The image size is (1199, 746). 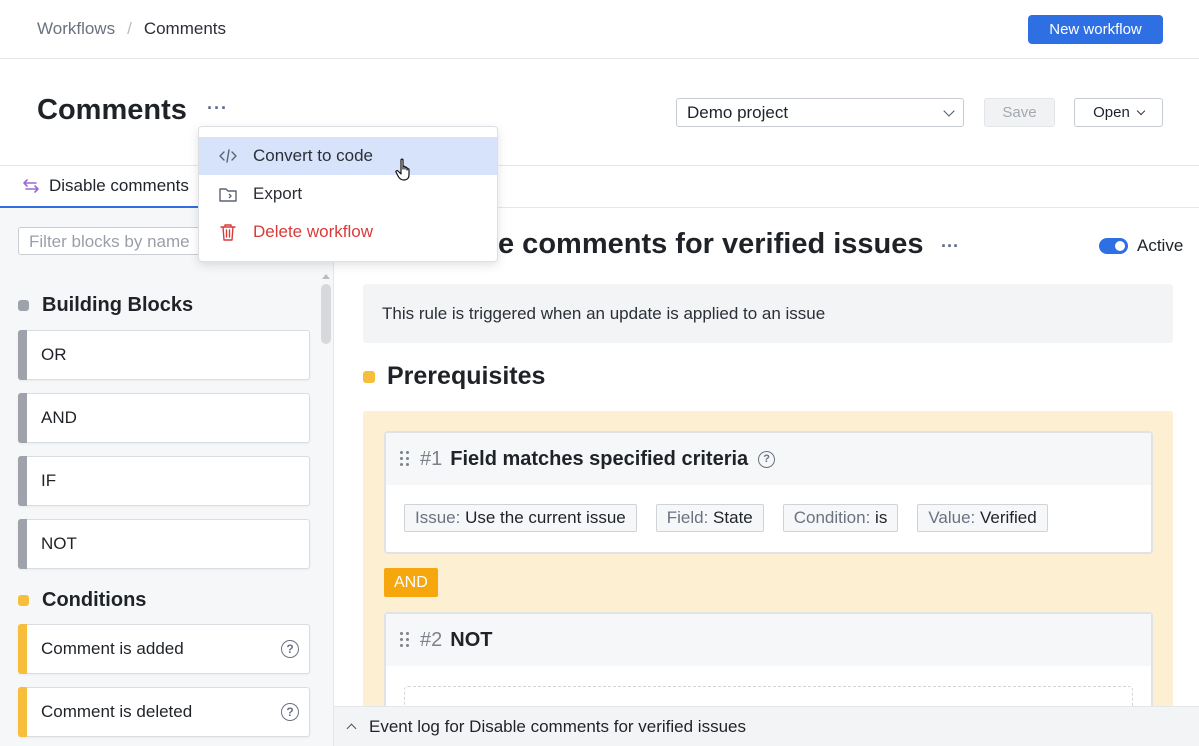 I want to click on menu-item-label: Delete workflow, so click(x=313, y=231).